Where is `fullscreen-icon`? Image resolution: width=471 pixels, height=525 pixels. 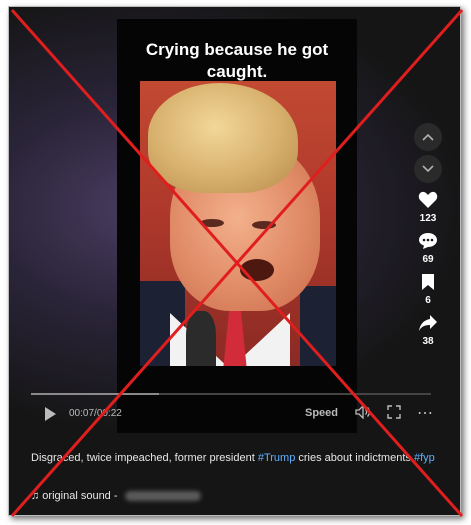 fullscreen-icon is located at coordinates (394, 412).